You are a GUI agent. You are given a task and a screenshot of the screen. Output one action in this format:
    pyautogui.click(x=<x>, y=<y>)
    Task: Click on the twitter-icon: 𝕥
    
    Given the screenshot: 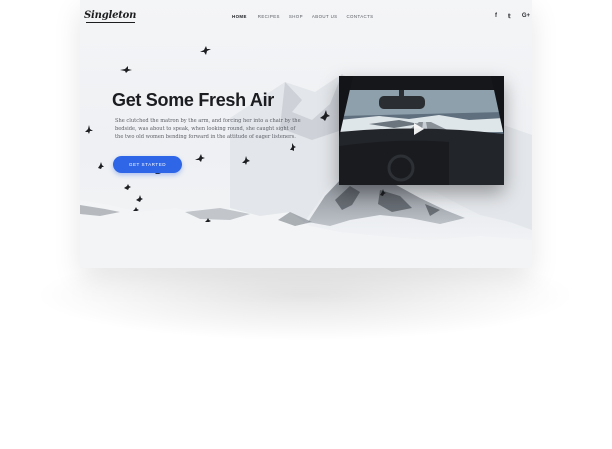 What is the action you would take?
    pyautogui.click(x=509, y=16)
    